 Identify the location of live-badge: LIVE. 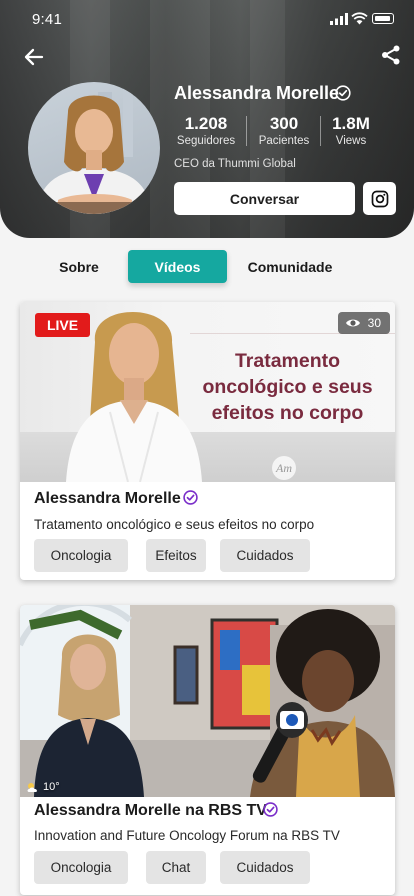
(62, 325).